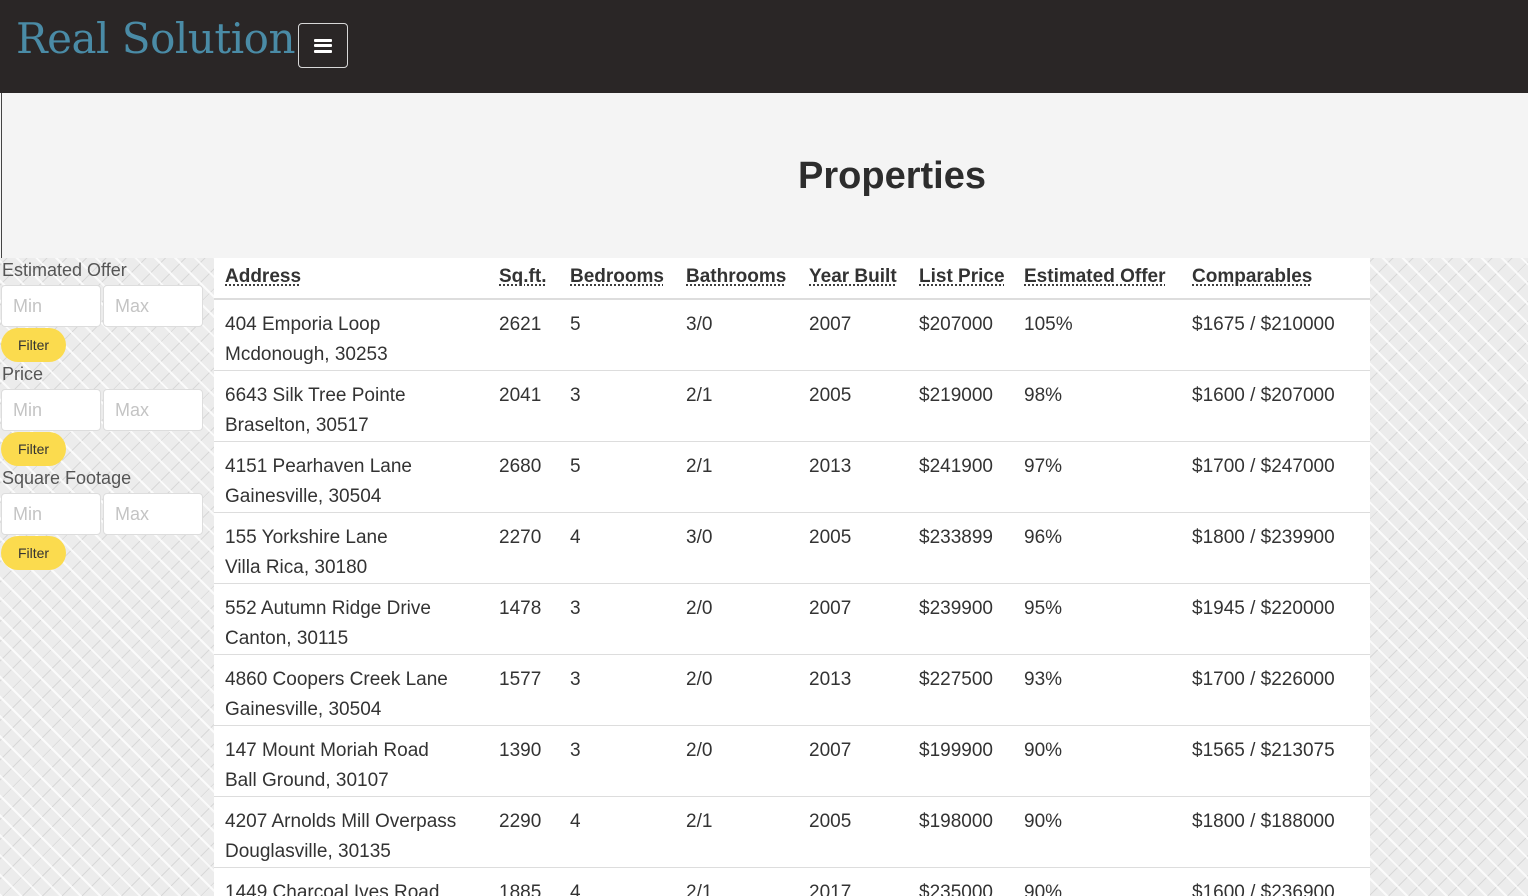 Image resolution: width=1528 pixels, height=896 pixels. Describe the element at coordinates (956, 608) in the screenshot. I see `cell-list-price: $239900` at that location.